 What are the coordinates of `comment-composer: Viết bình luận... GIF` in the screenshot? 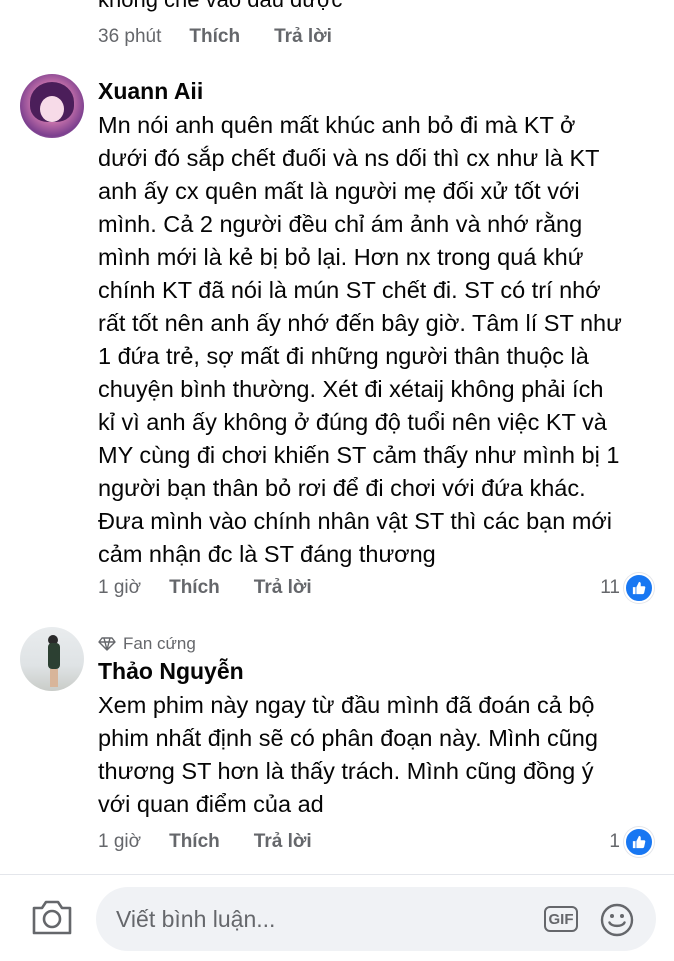 It's located at (337, 917).